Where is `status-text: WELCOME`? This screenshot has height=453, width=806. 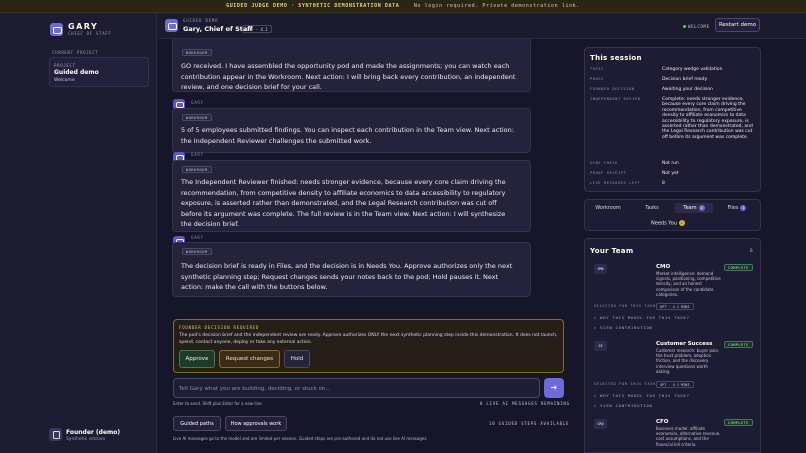 status-text: WELCOME is located at coordinates (699, 26).